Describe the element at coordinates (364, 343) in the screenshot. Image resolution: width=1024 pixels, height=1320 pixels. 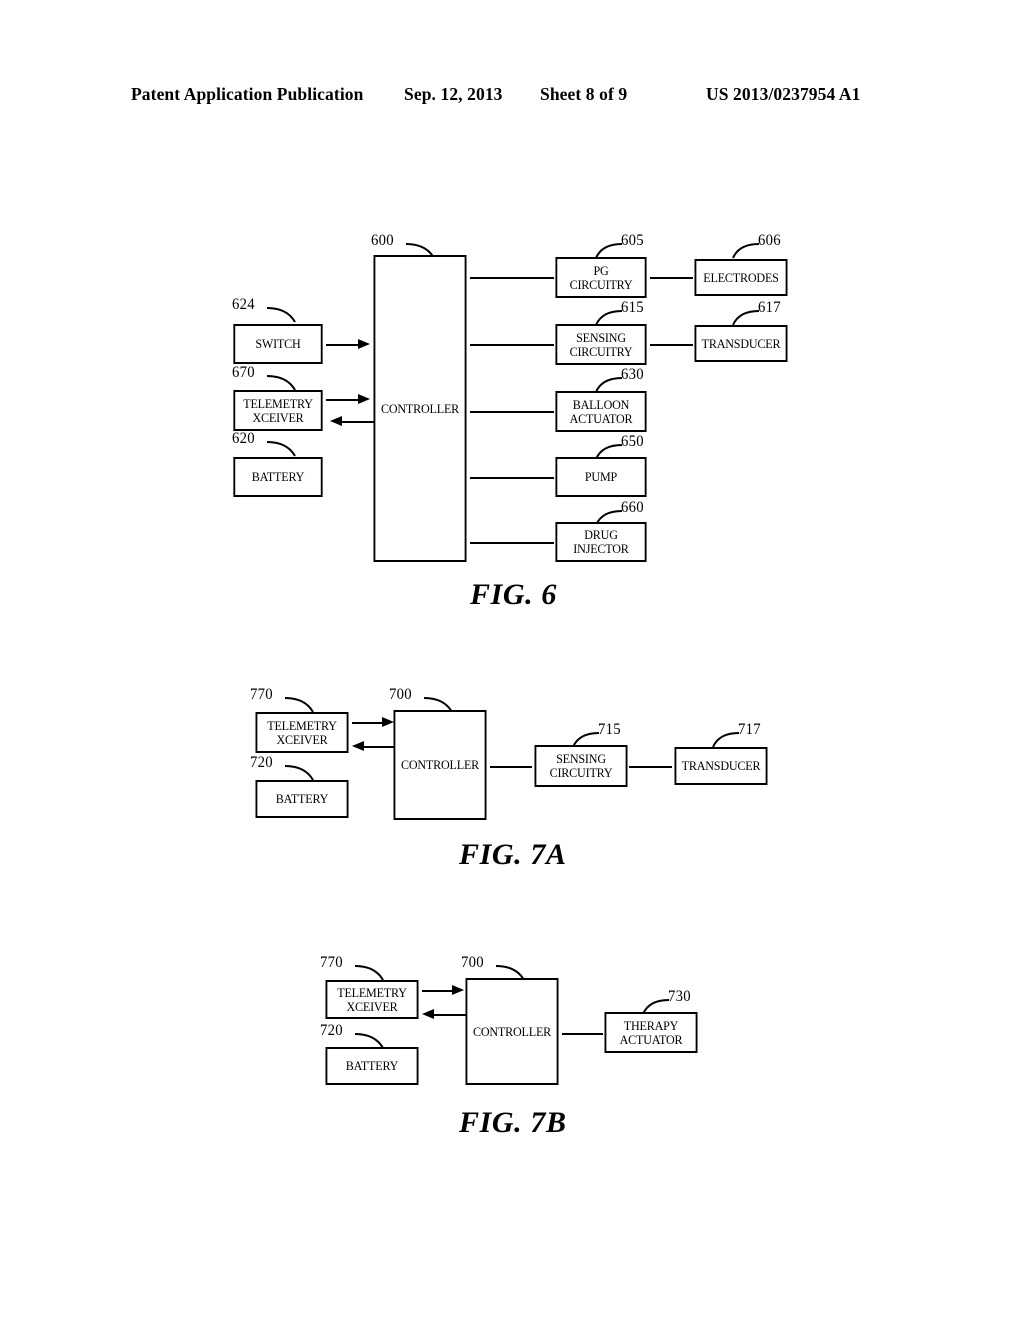
I see `arrowhead-switch-to-controller` at that location.